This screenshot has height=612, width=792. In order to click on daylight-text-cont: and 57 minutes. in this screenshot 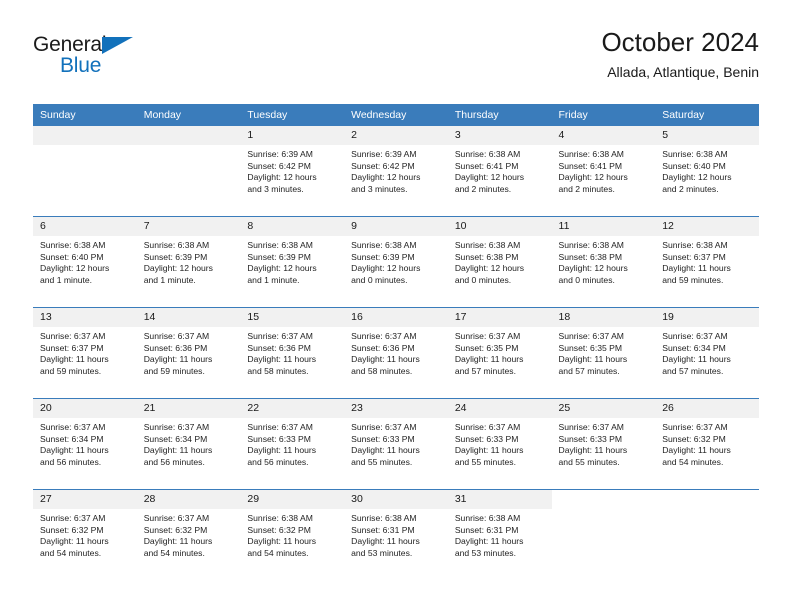, I will do `click(693, 370)`.